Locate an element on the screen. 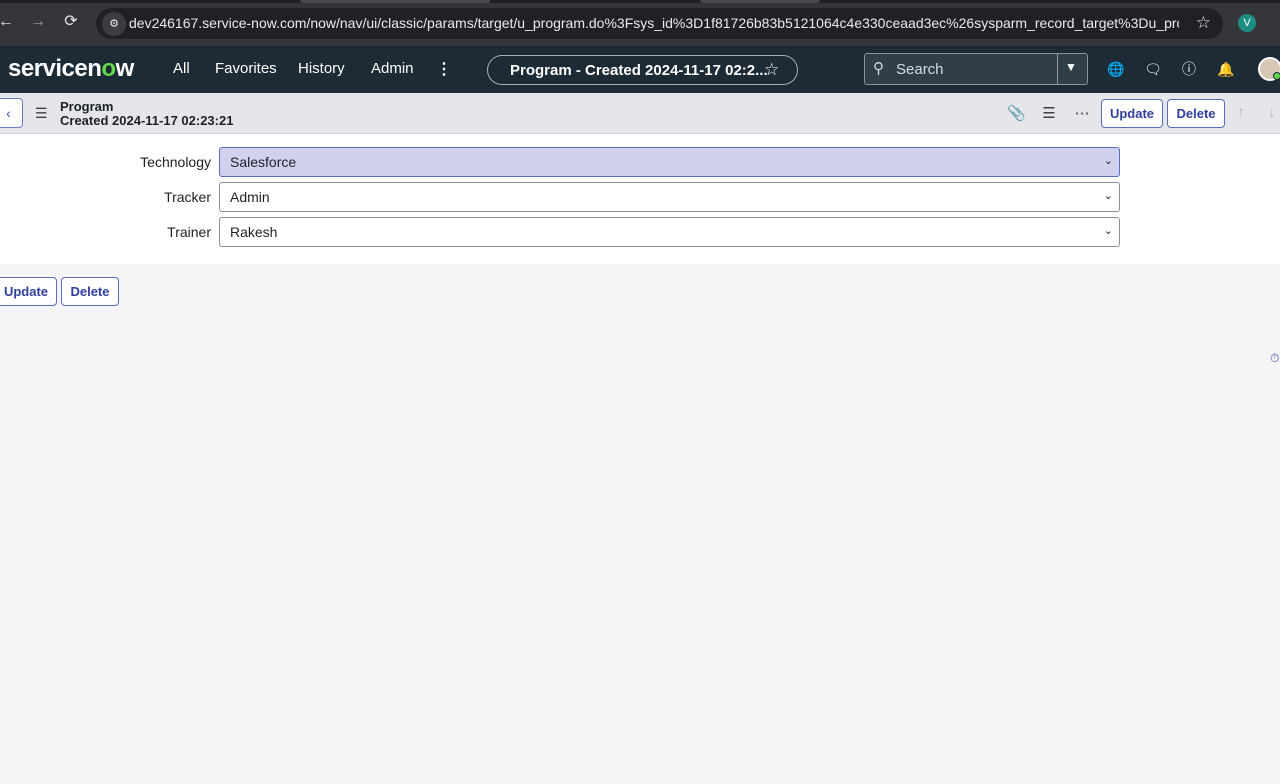 Image resolution: width=1280 pixels, height=784 pixels. form-menu-icon: ☰ is located at coordinates (41, 113).